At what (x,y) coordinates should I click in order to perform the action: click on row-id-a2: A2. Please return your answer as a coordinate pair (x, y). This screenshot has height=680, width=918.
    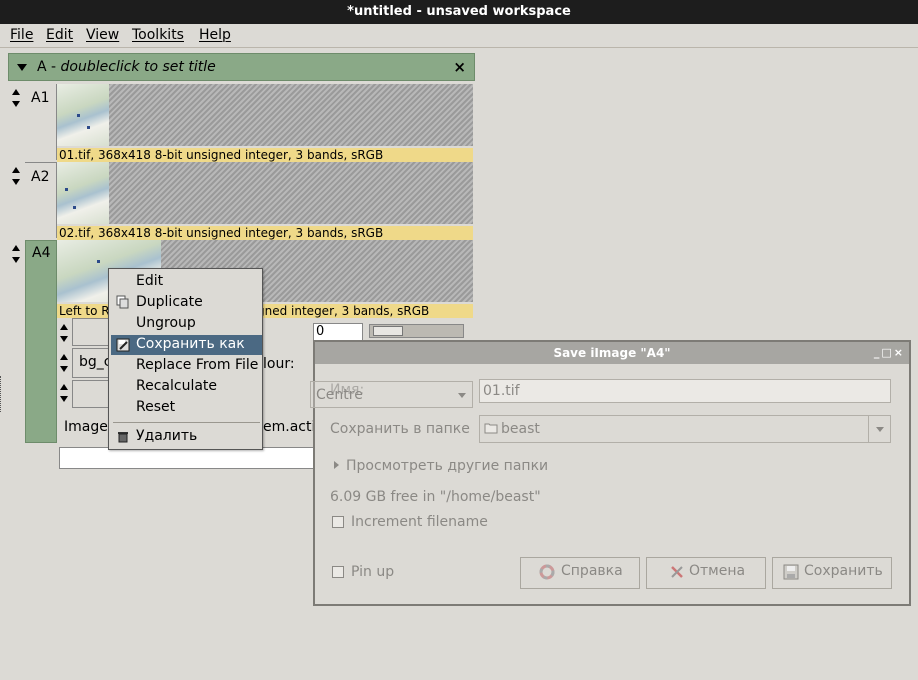
    Looking at the image, I should click on (40, 177).